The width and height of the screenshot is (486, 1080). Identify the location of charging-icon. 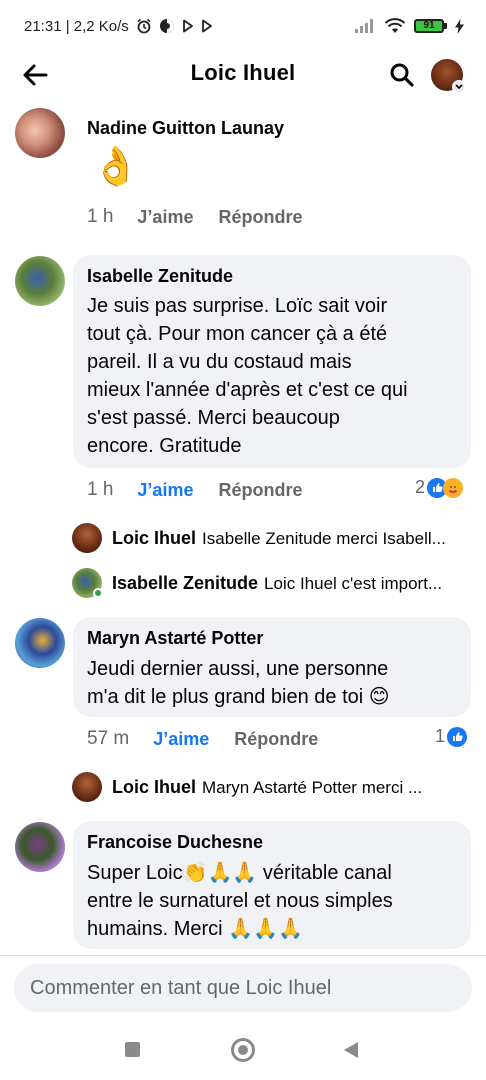
(459, 26).